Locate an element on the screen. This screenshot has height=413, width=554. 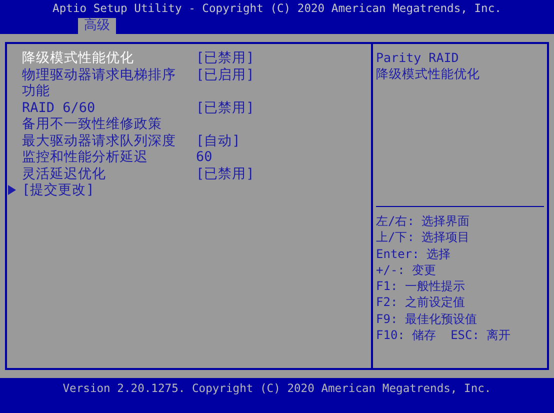
menu-tab: 高级 is located at coordinates (97, 26).